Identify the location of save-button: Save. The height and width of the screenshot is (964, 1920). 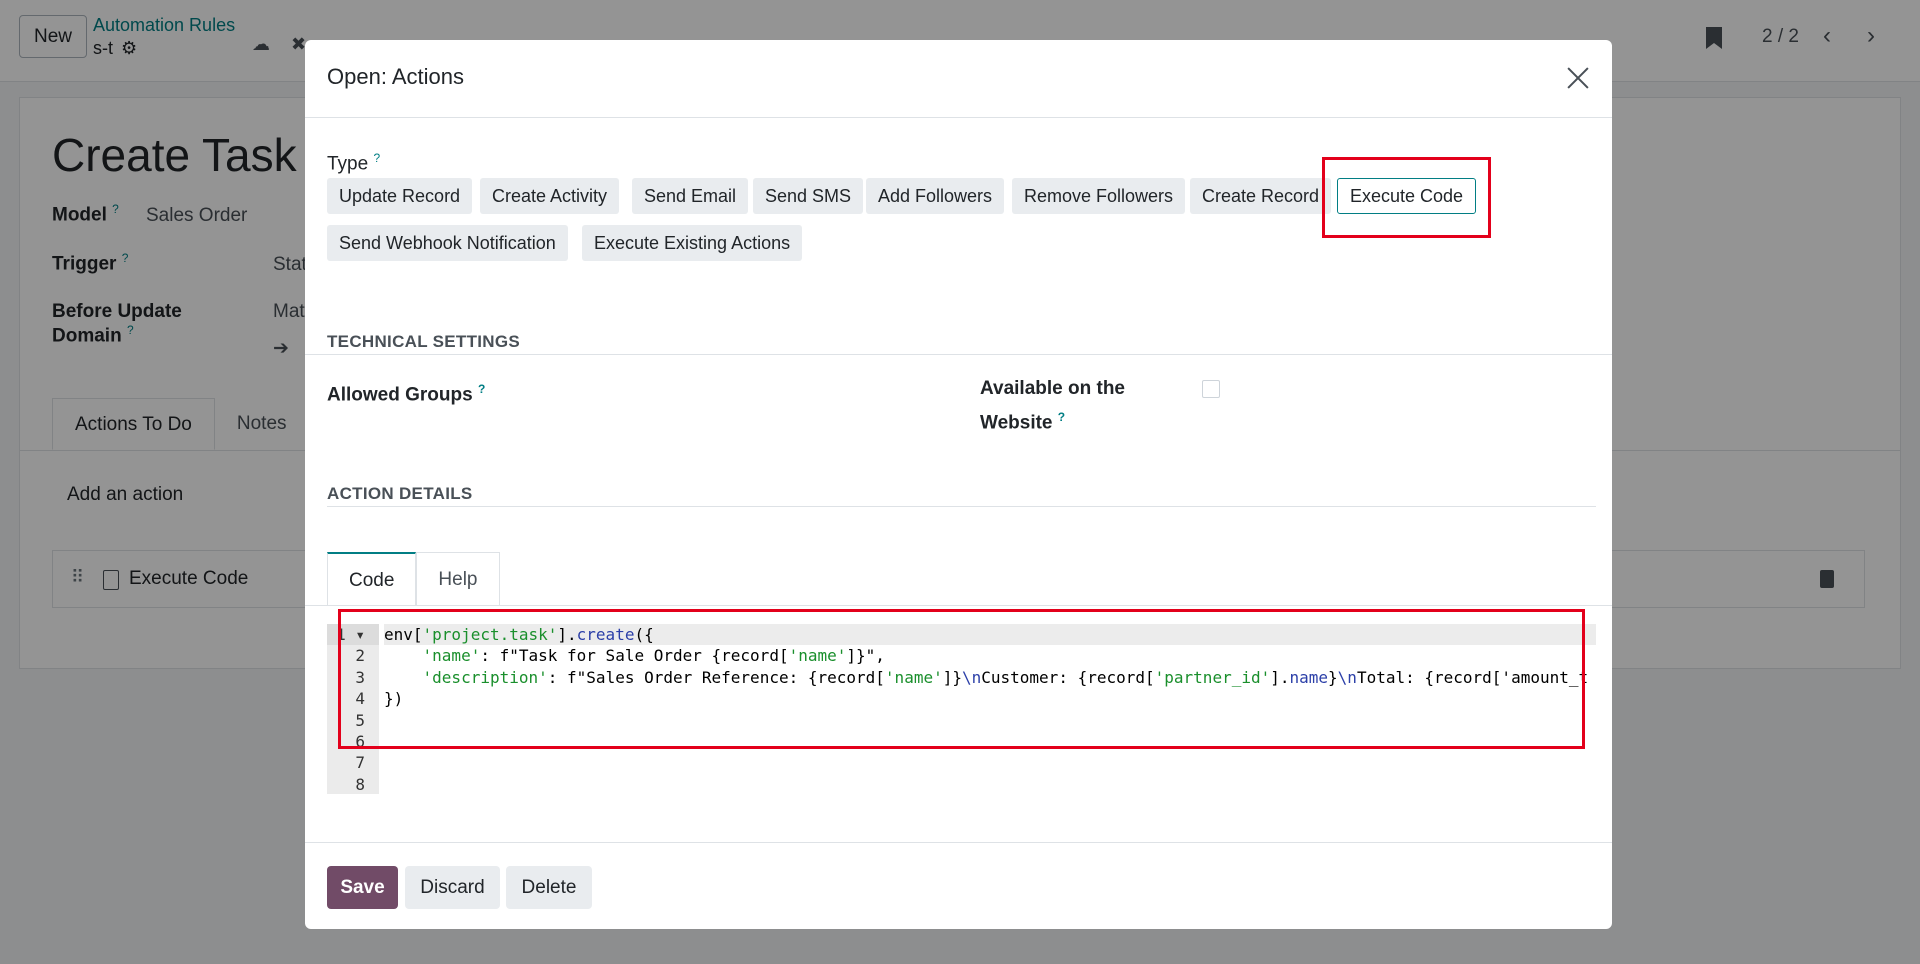
(362, 887).